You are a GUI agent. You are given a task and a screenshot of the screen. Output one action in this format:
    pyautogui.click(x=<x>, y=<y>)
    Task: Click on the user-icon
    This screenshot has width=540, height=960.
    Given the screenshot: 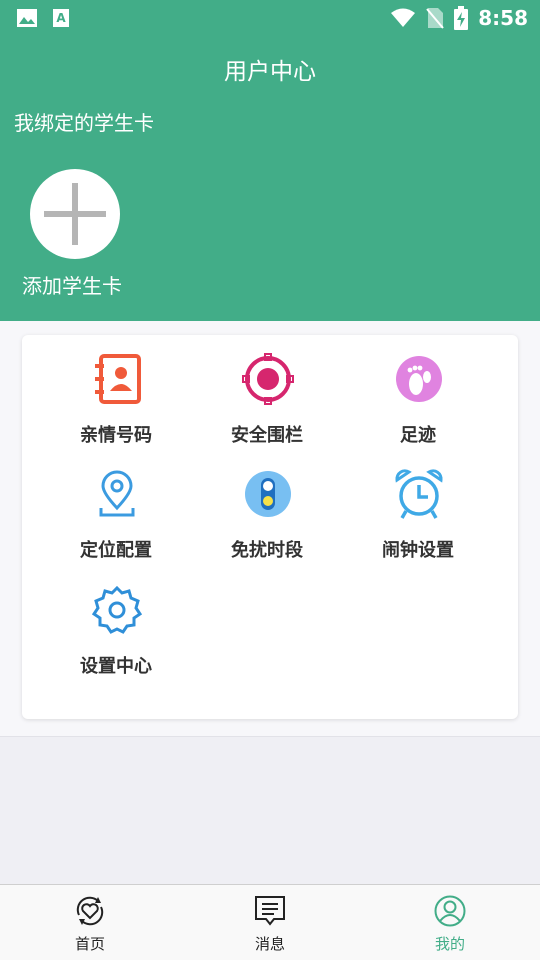 What is the action you would take?
    pyautogui.click(x=450, y=911)
    